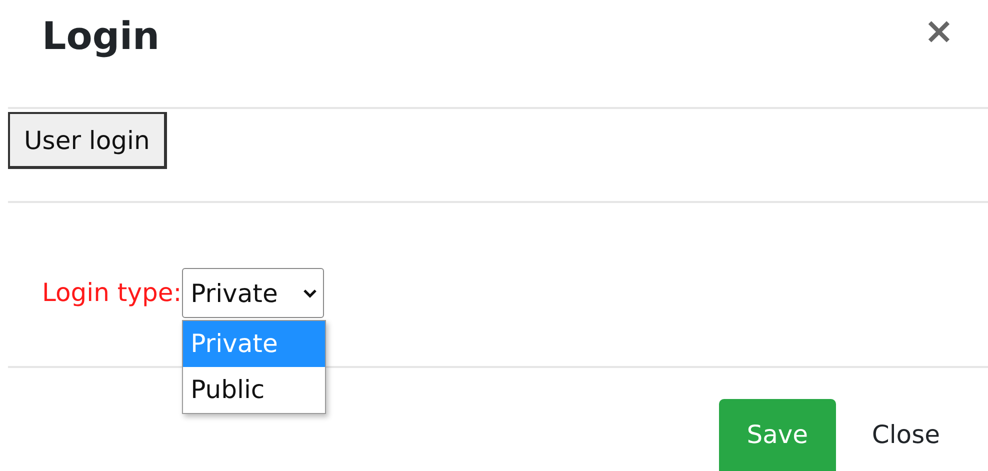  What do you see at coordinates (906, 435) in the screenshot?
I see `close-button: Close` at bounding box center [906, 435].